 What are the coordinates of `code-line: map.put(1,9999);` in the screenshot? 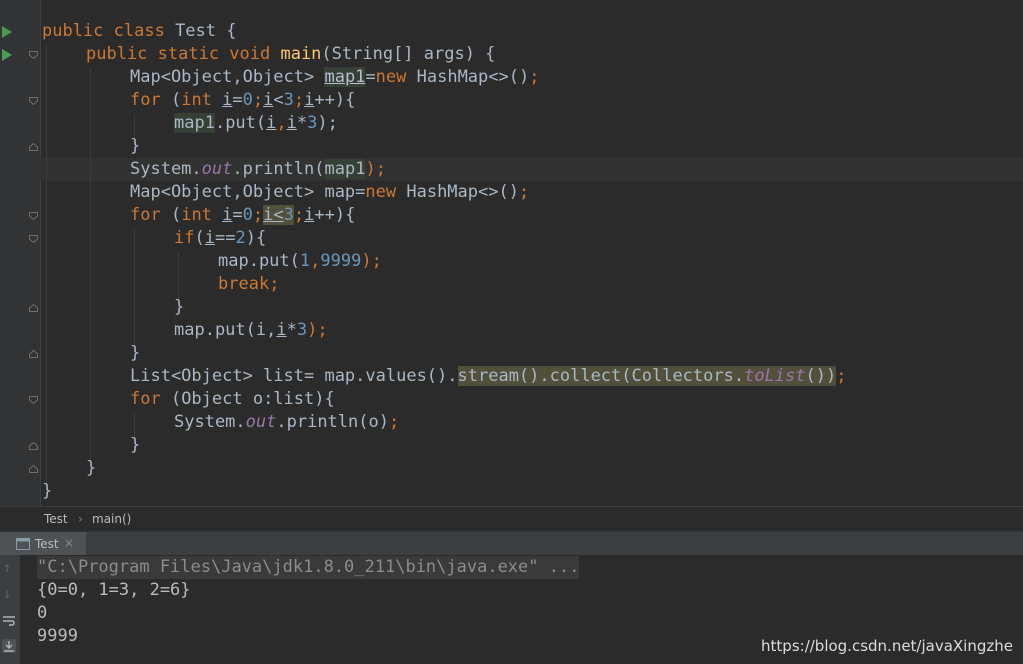 It's located at (300, 261).